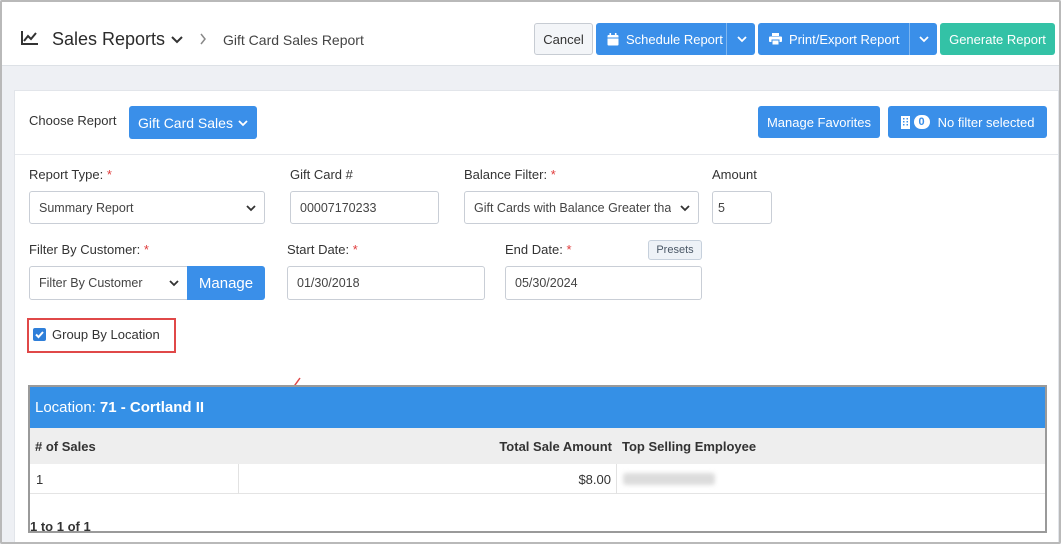  Describe the element at coordinates (689, 446) in the screenshot. I see `column-header-employee: Top Selling Employee` at that location.